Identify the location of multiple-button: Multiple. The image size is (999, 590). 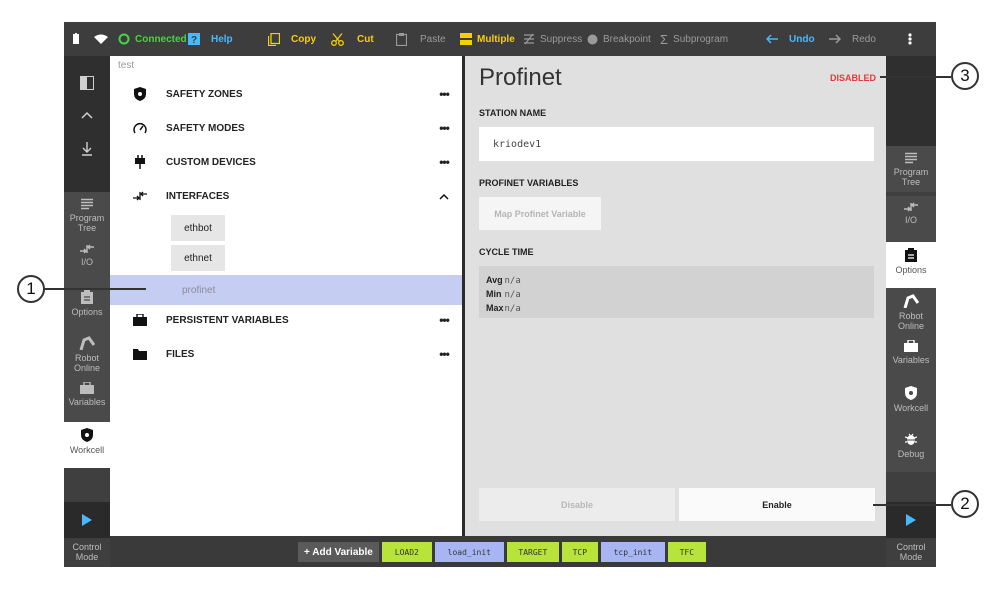
(487, 39).